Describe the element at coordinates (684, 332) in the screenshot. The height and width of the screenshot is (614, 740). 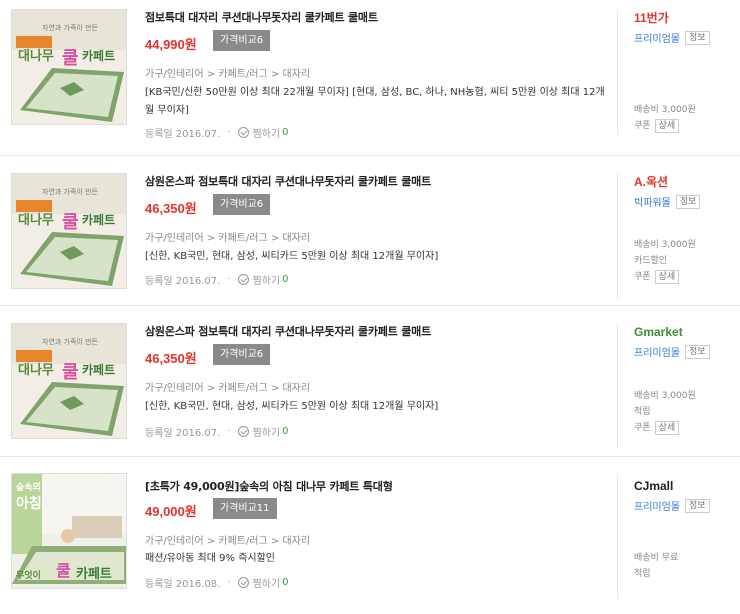
I see `store-logo: Gmarket` at that location.